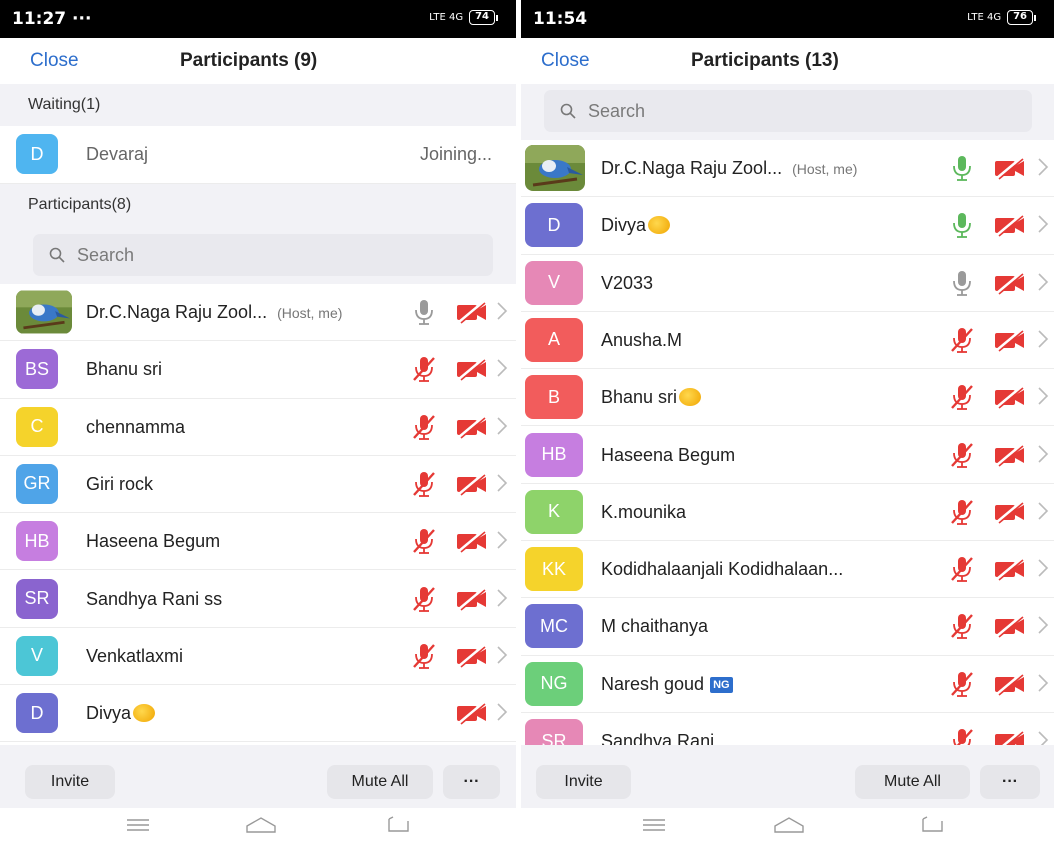  Describe the element at coordinates (787, 627) in the screenshot. I see `participant-row: MC M chaithanya` at that location.